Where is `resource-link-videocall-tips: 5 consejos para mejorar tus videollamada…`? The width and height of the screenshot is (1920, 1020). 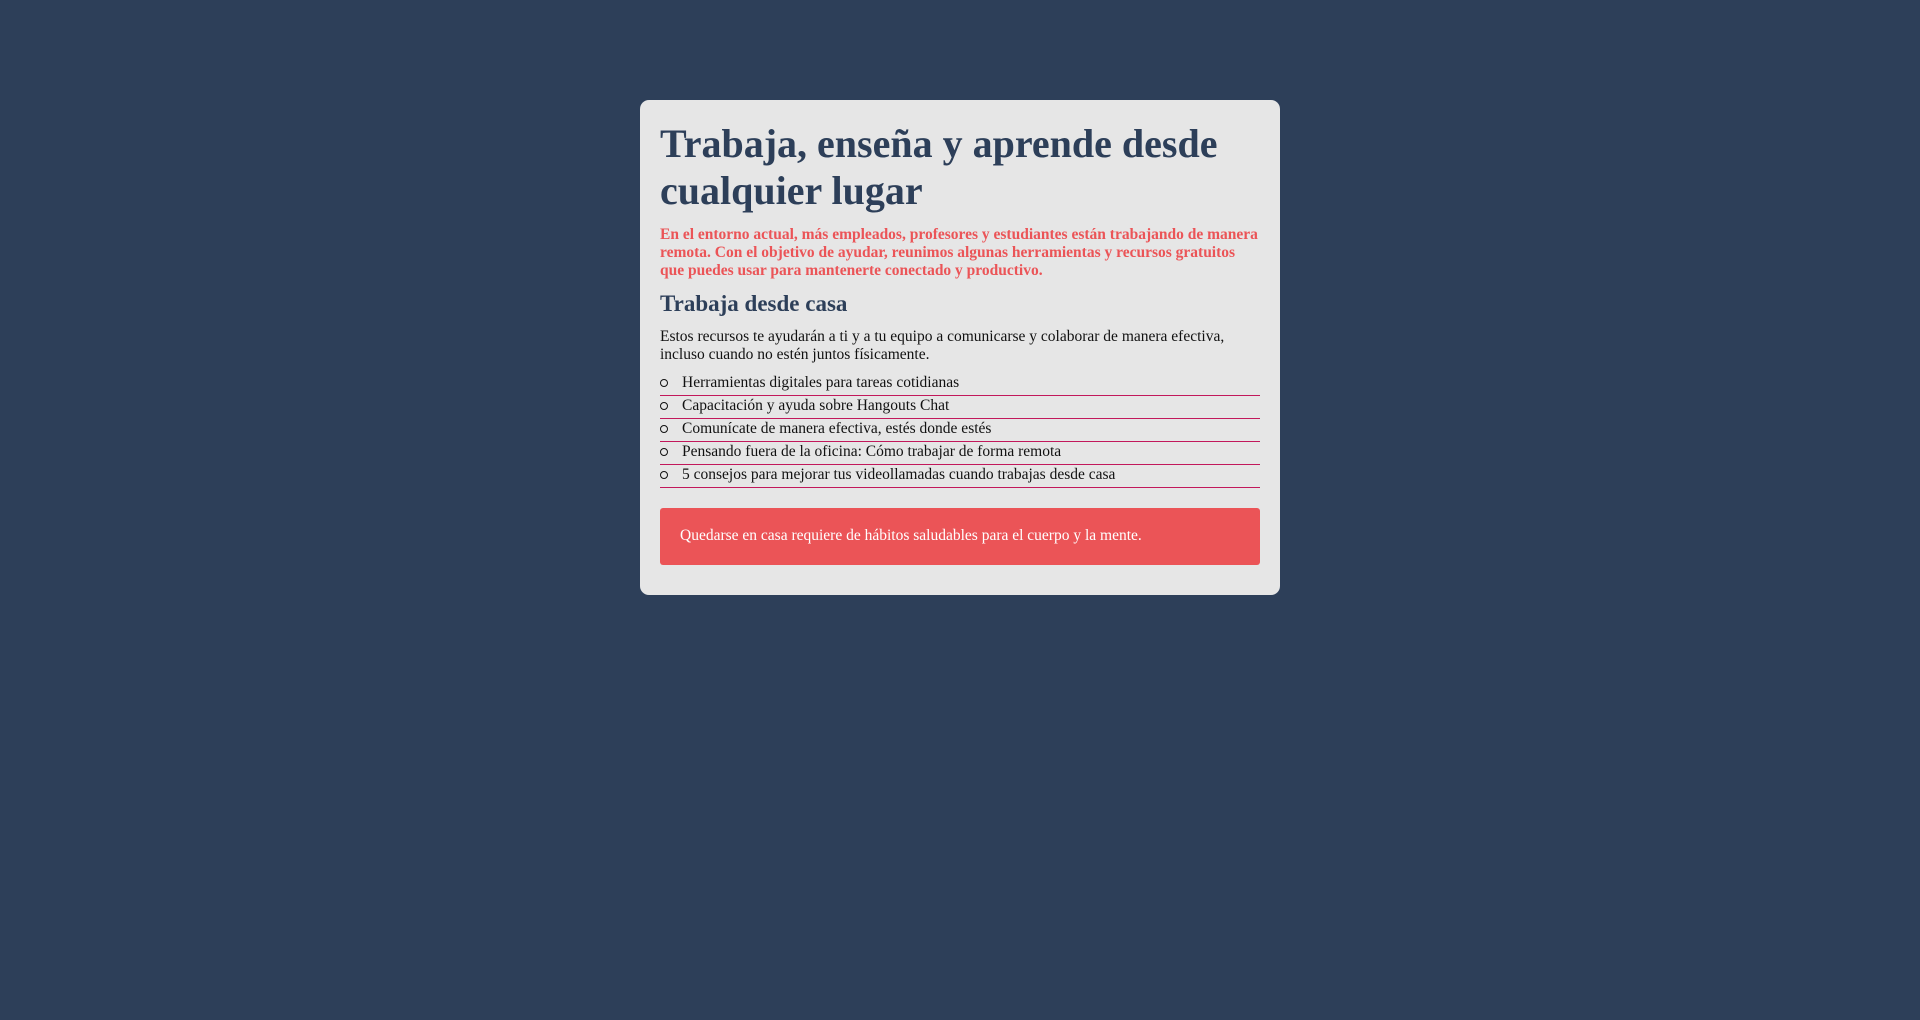 resource-link-videocall-tips: 5 consejos para mejorar tus videollamada… is located at coordinates (960, 477).